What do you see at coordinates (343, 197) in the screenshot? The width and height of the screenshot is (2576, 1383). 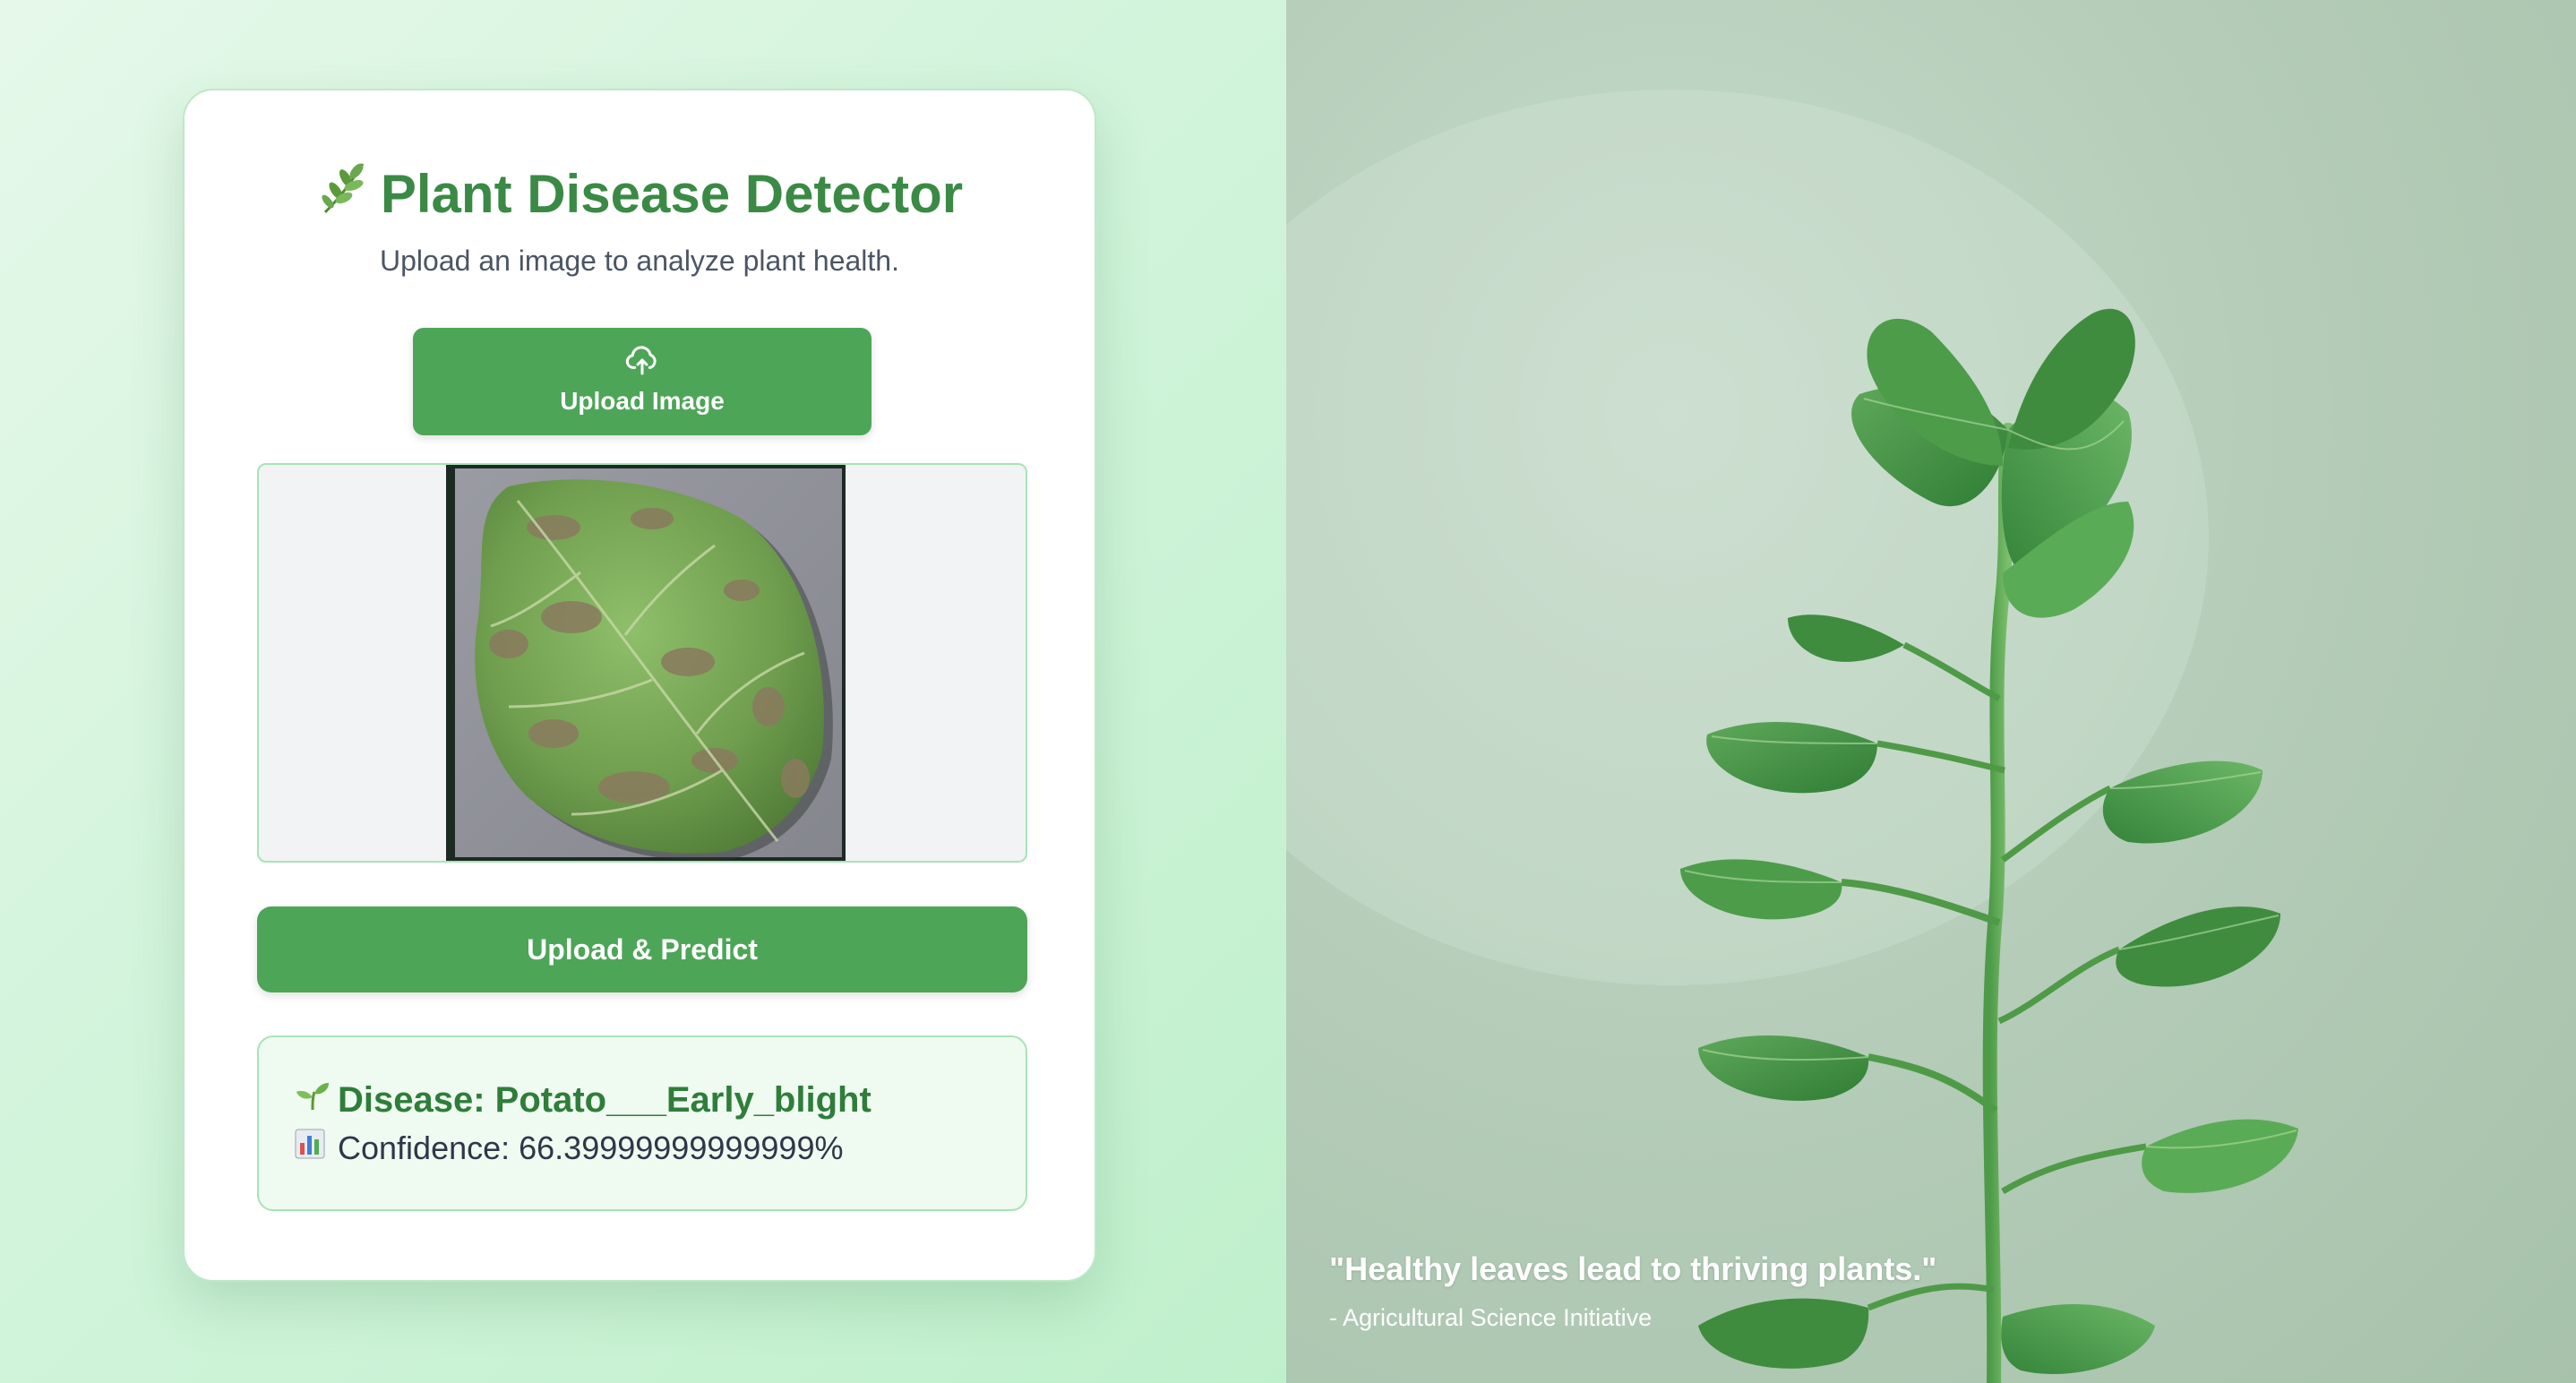 I see `herb-icon` at bounding box center [343, 197].